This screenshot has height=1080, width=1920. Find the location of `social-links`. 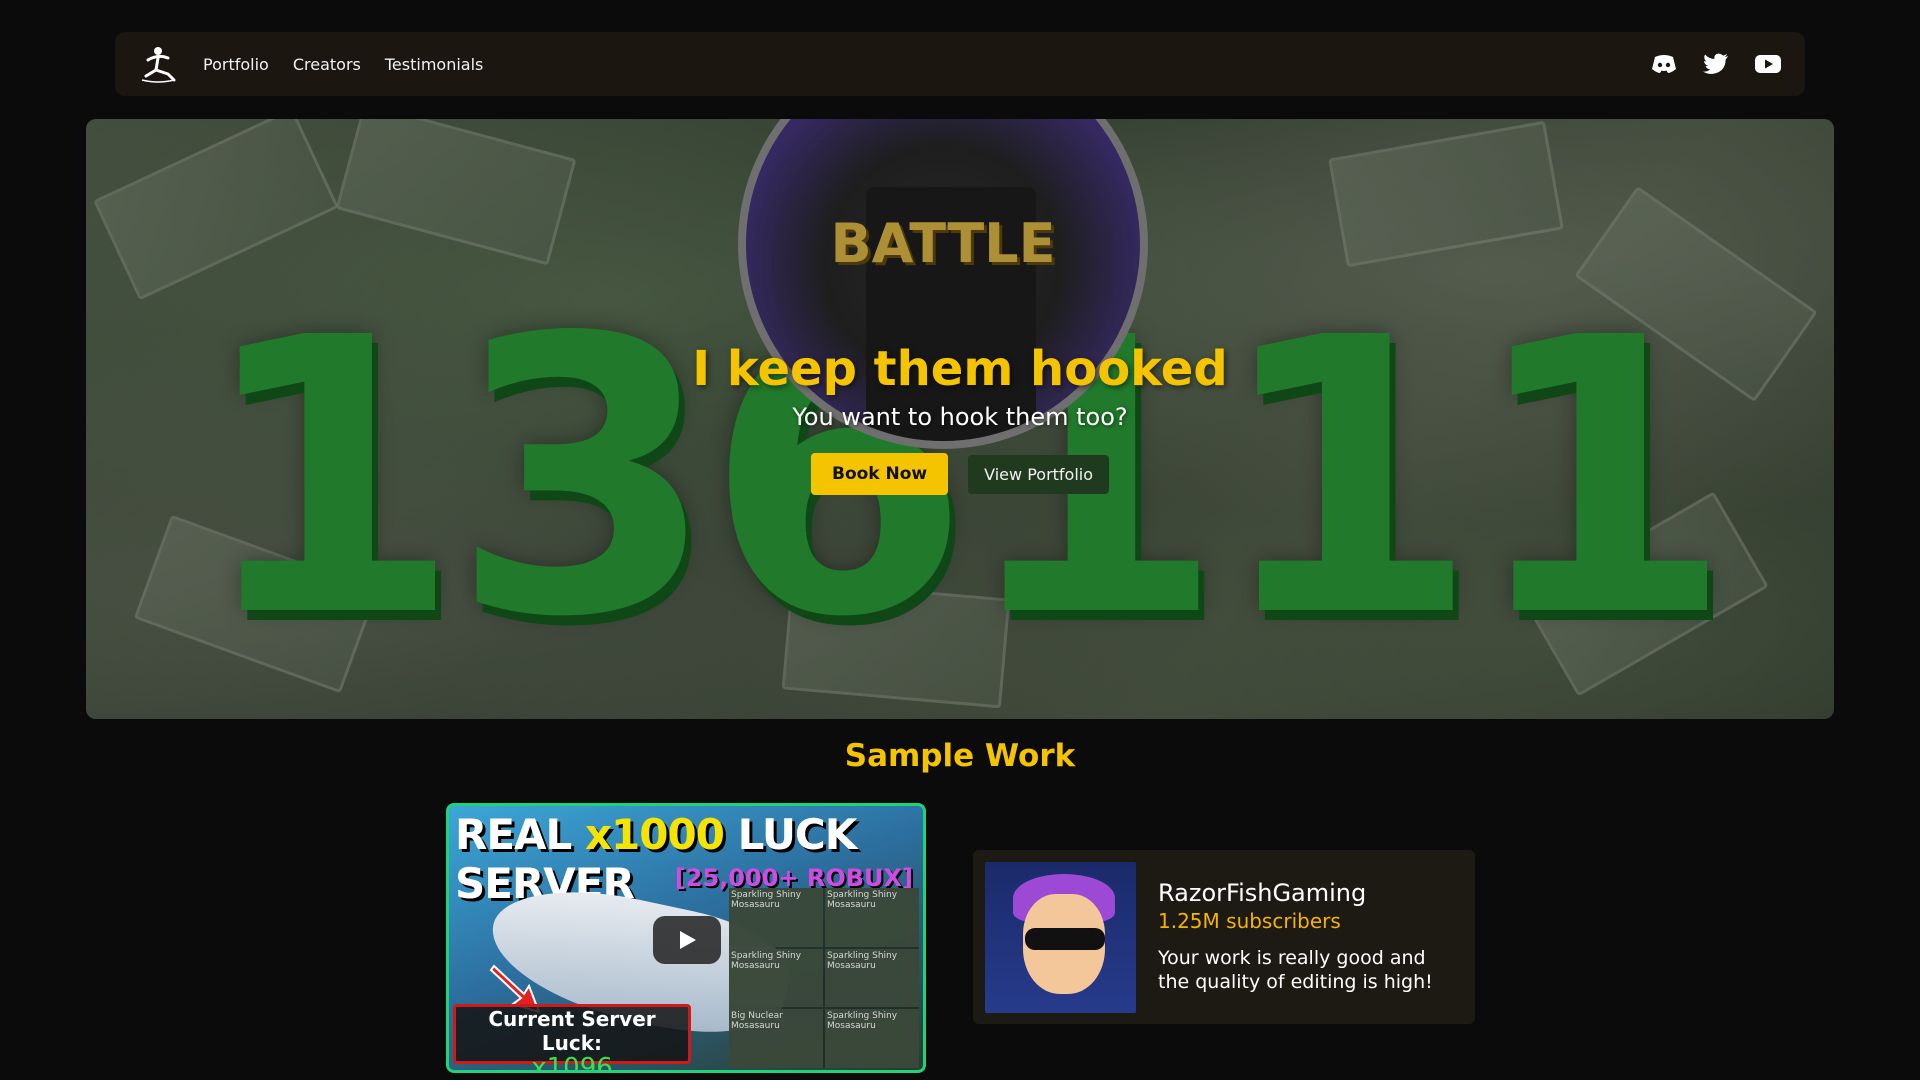

social-links is located at coordinates (1716, 64).